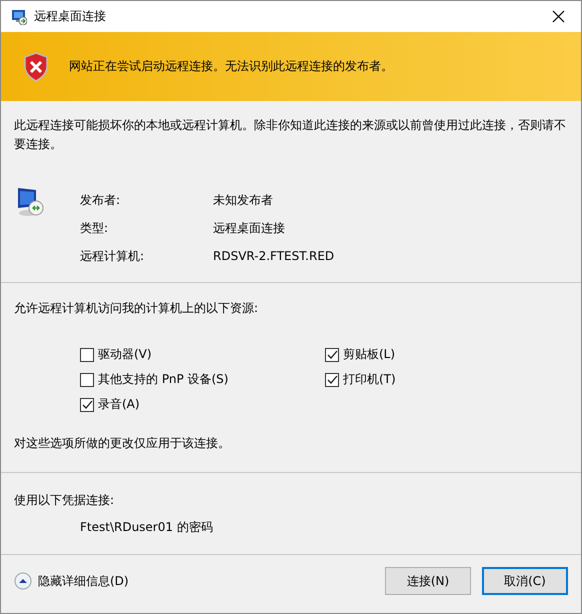 The width and height of the screenshot is (582, 614). What do you see at coordinates (558, 16) in the screenshot?
I see `close-icon` at bounding box center [558, 16].